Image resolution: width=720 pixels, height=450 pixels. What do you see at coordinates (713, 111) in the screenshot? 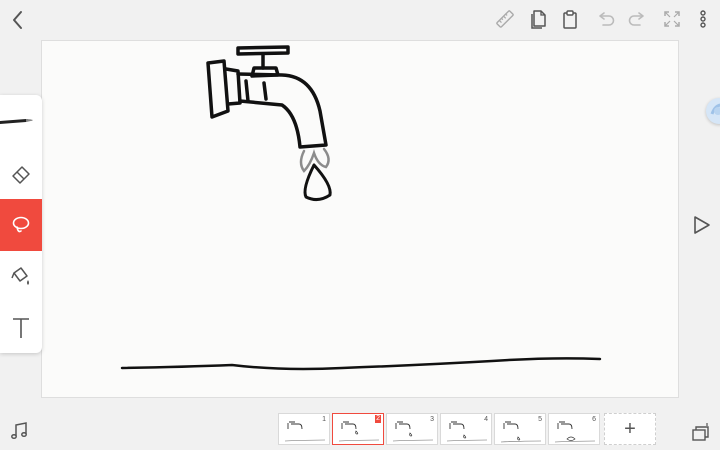
I see `color-picker-icon` at bounding box center [713, 111].